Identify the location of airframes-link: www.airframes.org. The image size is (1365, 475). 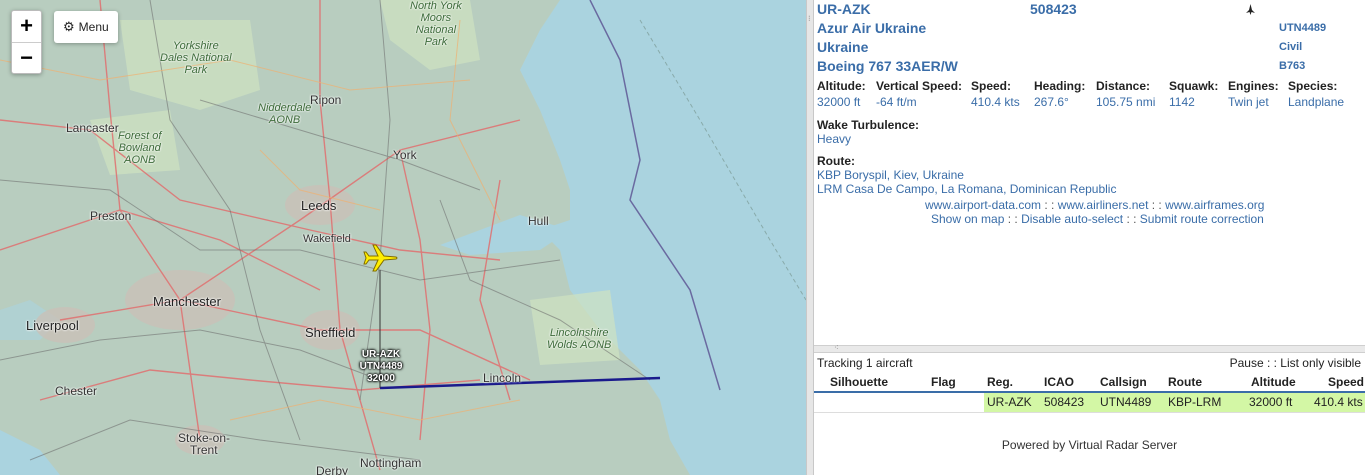
(1214, 205).